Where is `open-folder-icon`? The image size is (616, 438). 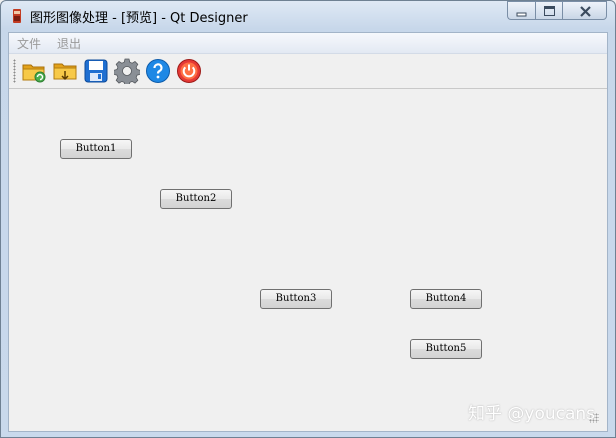
open-folder-icon is located at coordinates (34, 71).